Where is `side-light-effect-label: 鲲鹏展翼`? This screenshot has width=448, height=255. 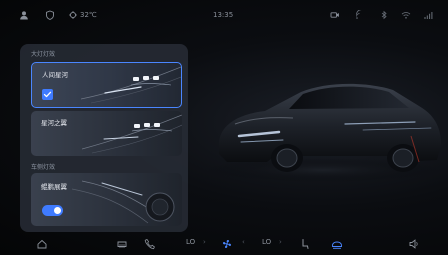 side-light-effect-label: 鲲鹏展翼 is located at coordinates (54, 187).